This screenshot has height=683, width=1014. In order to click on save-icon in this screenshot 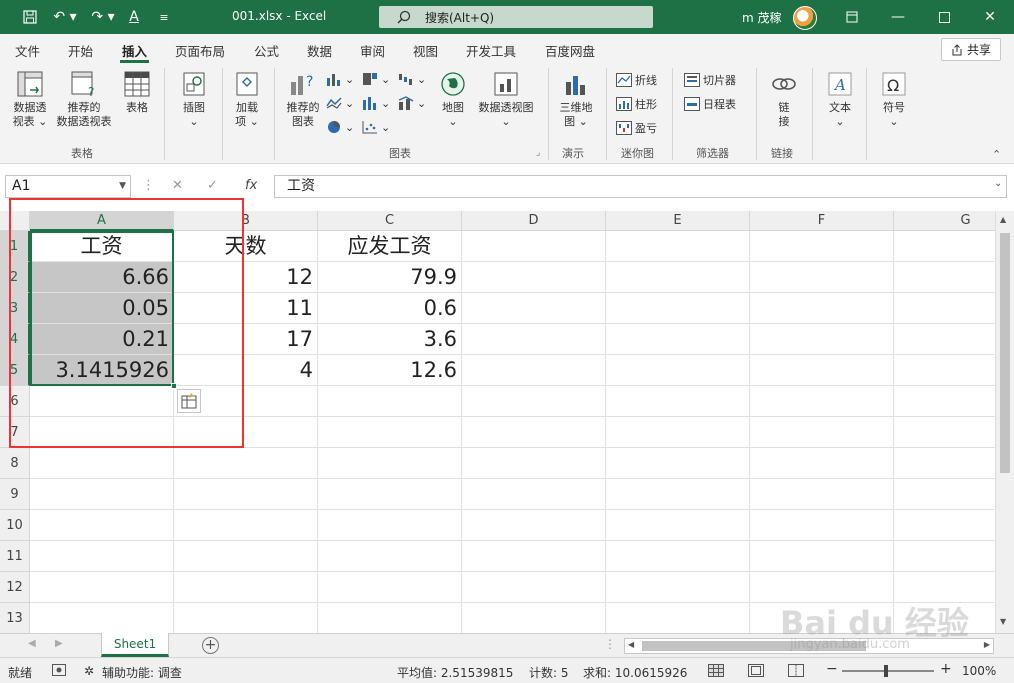, I will do `click(30, 17)`.